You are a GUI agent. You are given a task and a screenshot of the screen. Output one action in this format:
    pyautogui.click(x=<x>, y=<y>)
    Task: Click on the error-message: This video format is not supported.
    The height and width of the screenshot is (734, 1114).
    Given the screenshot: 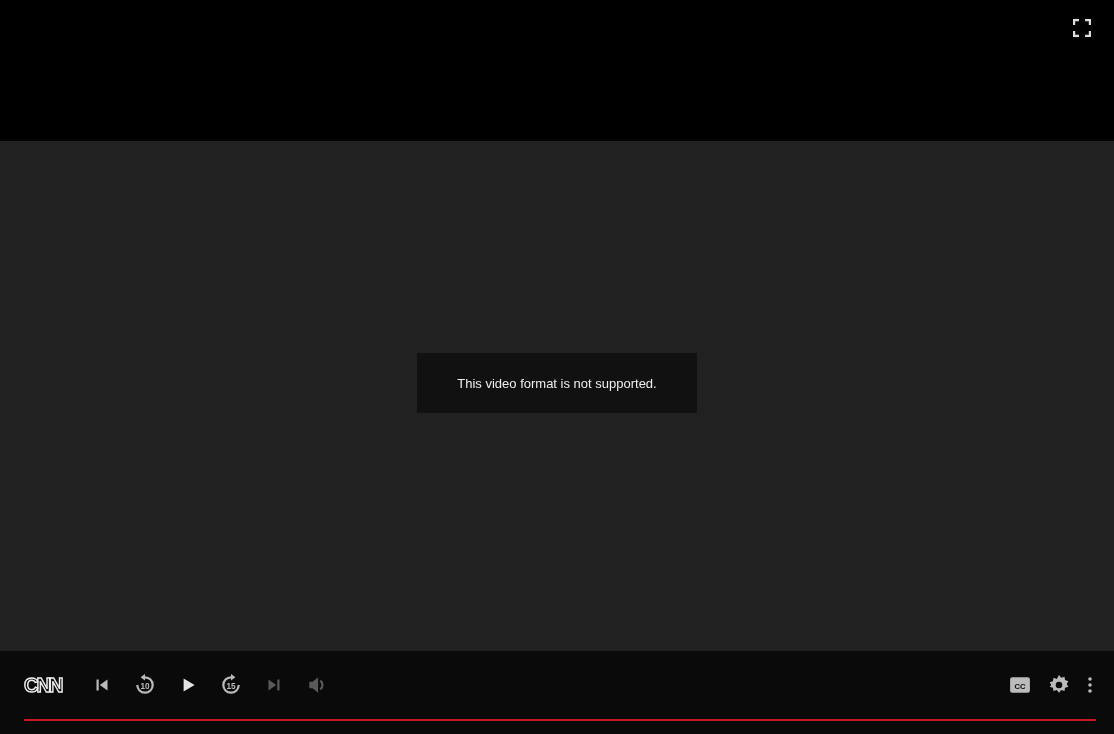 What is the action you would take?
    pyautogui.click(x=557, y=383)
    